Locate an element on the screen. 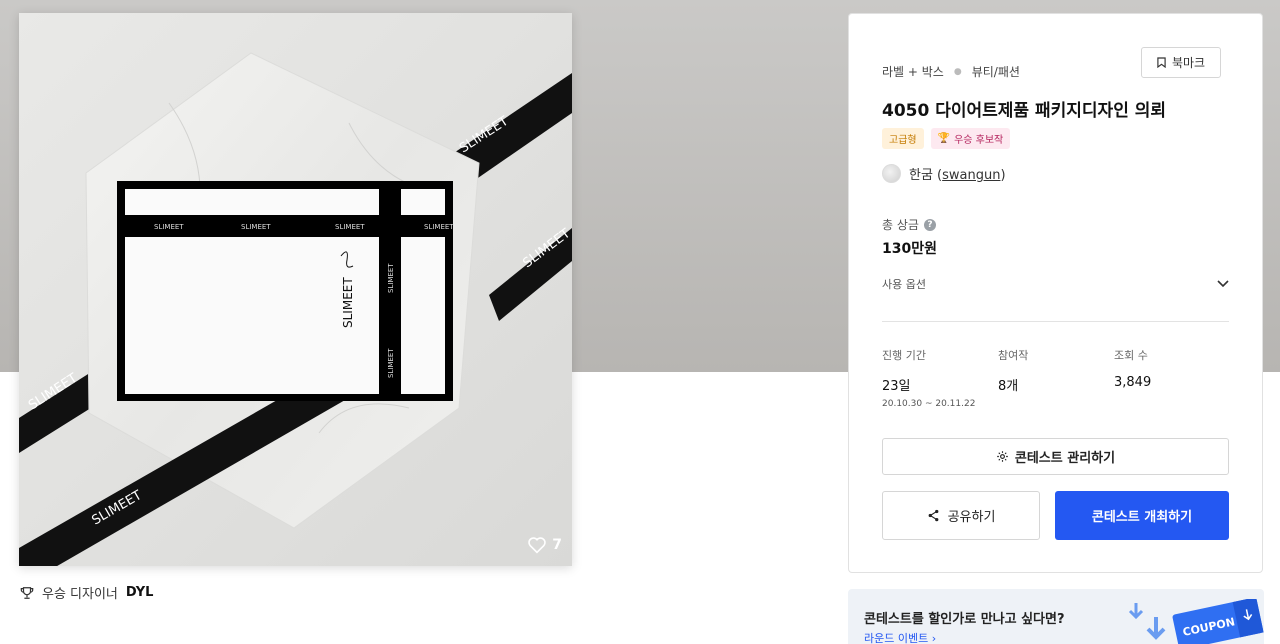  prize-label-text: 총 상금 is located at coordinates (900, 225).